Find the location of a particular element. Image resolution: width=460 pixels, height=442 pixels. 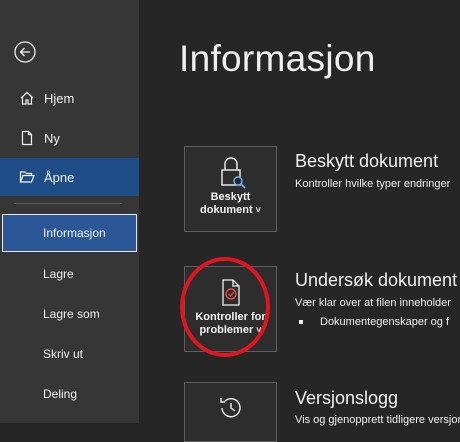

back-arrow-icon is located at coordinates (25, 52).